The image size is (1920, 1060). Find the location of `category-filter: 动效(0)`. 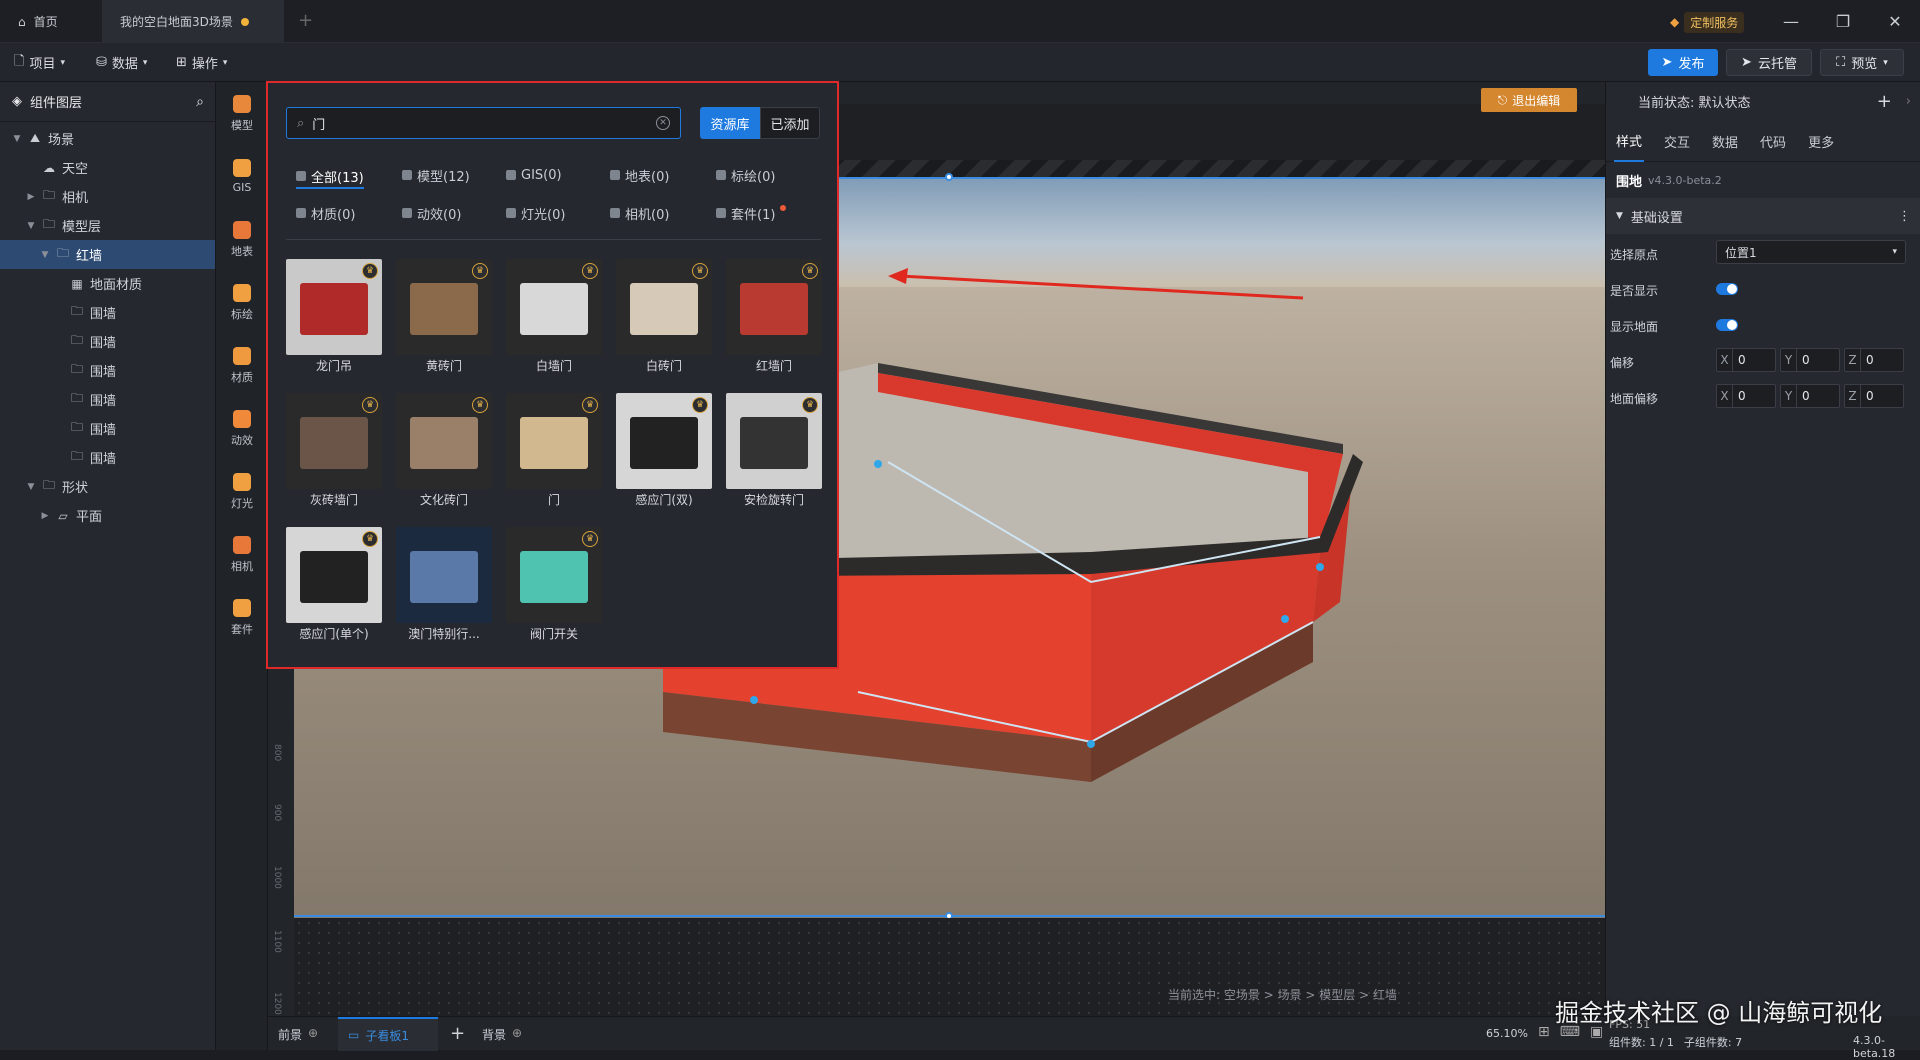

category-filter: 动效(0) is located at coordinates (431, 213).